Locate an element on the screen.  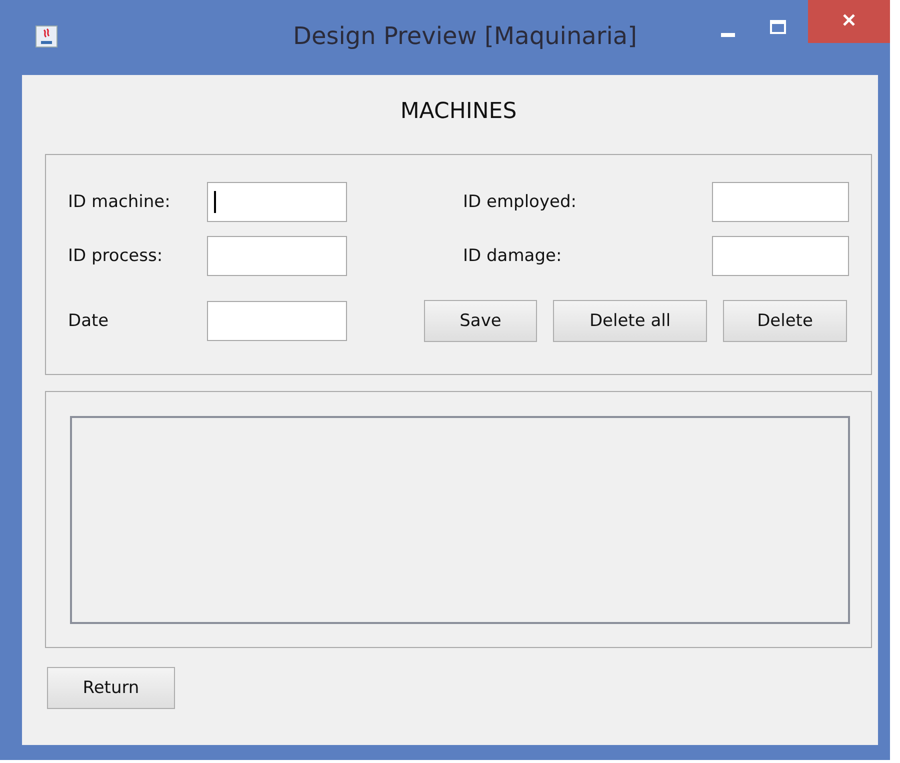
action-button: Delete is located at coordinates (785, 321).